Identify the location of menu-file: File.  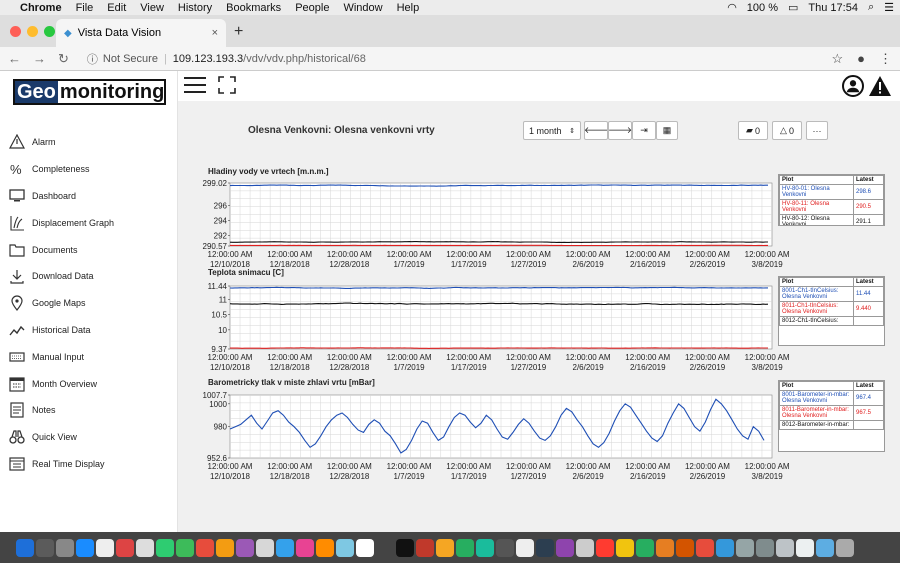
(85, 8).